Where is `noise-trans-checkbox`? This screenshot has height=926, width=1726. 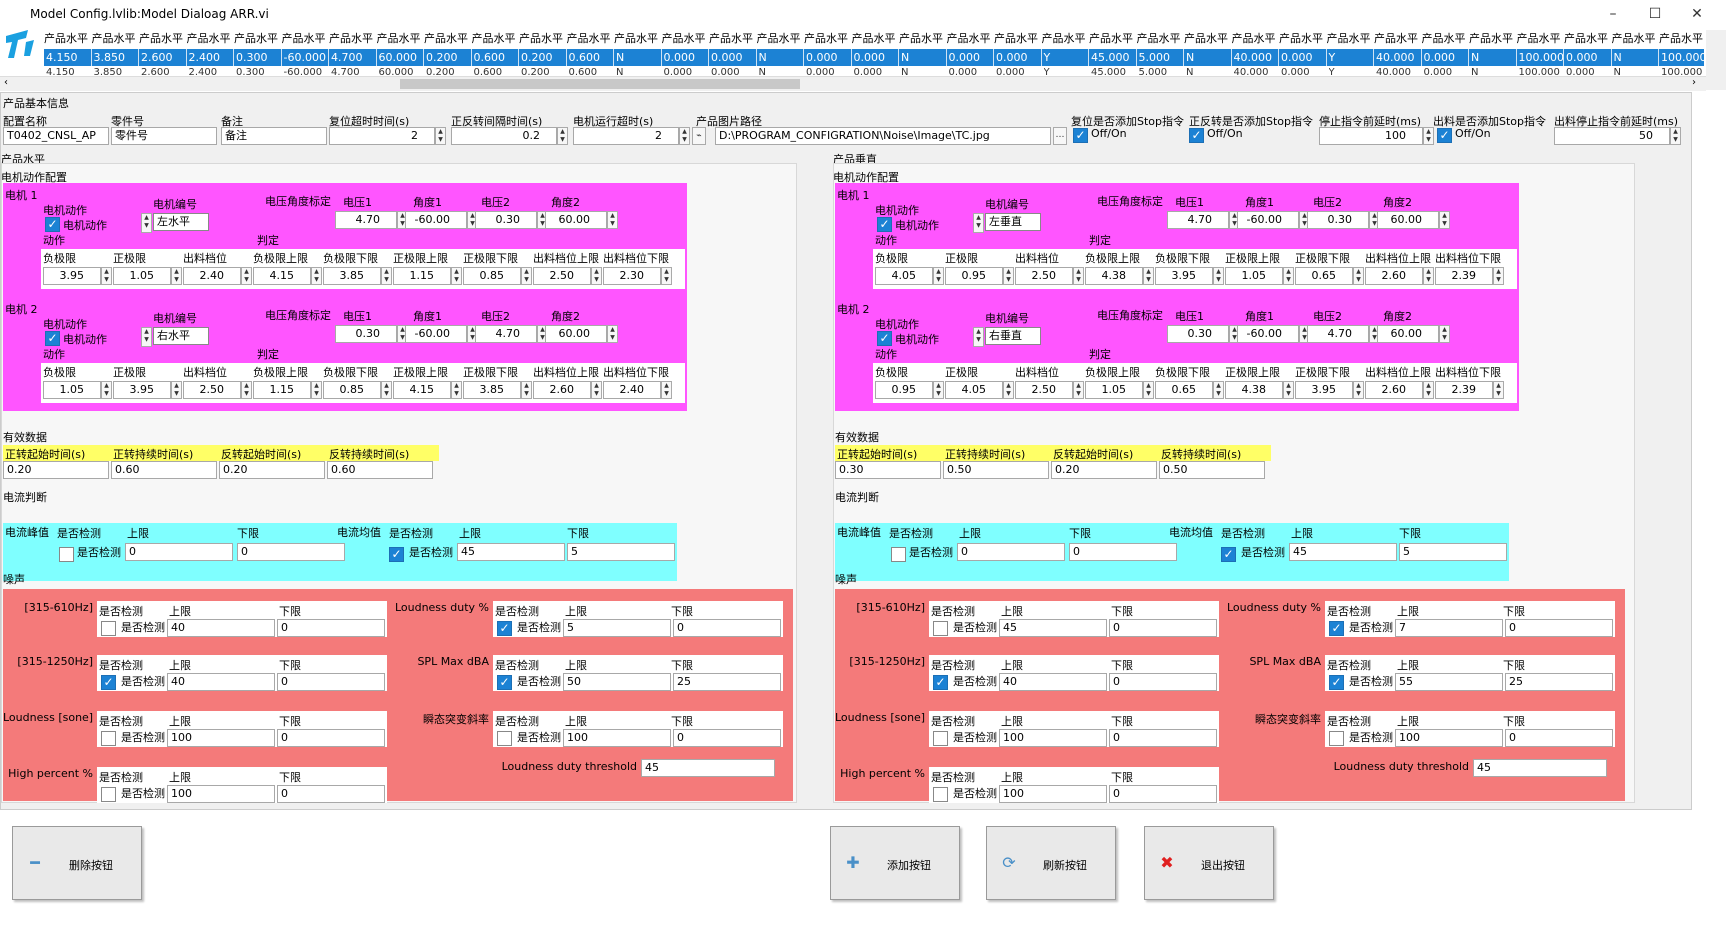
noise-trans-checkbox is located at coordinates (504, 738).